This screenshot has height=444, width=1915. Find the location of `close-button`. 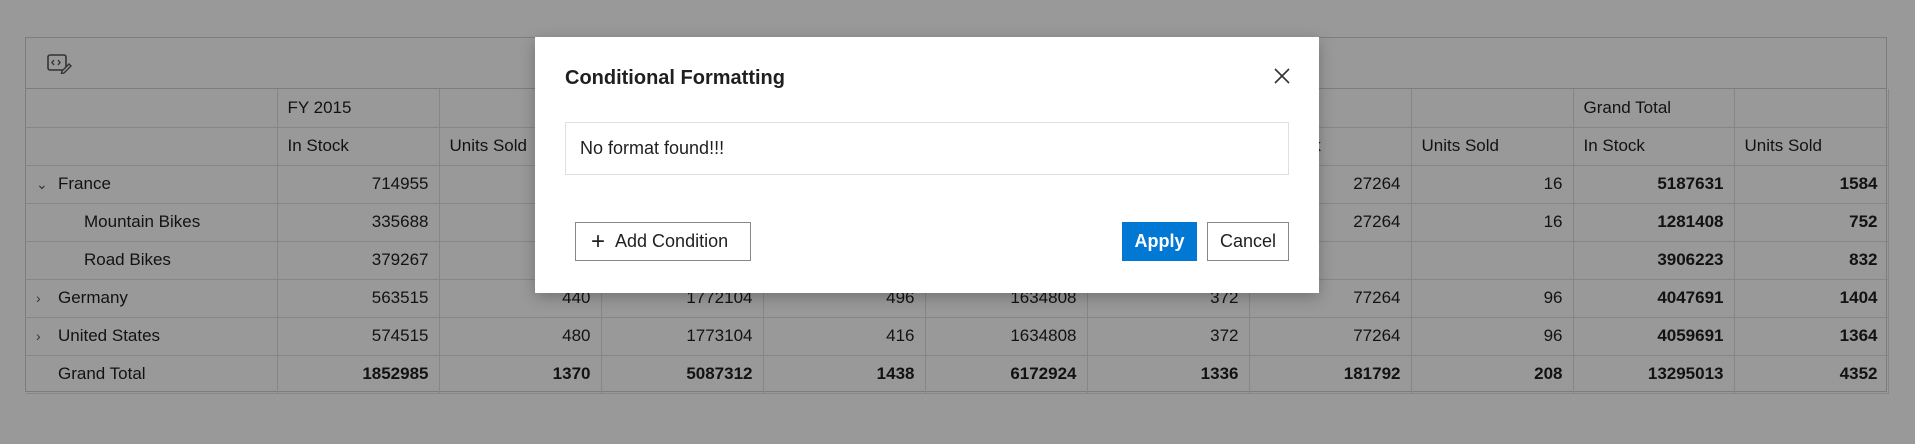

close-button is located at coordinates (1282, 76).